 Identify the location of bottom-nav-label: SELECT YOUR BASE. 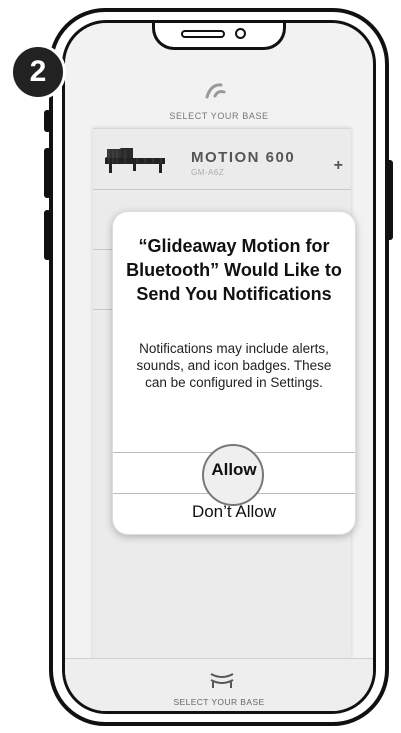
(219, 702).